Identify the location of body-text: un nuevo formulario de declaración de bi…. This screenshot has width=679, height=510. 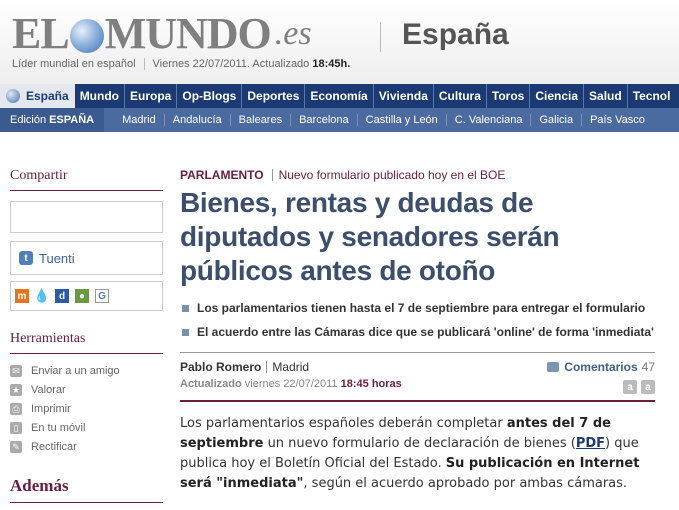
(419, 443).